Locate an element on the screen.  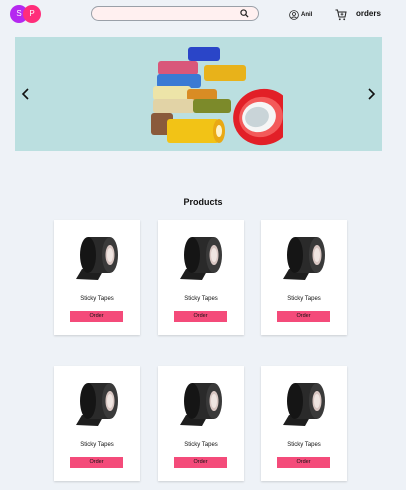
search-bar is located at coordinates (175, 15).